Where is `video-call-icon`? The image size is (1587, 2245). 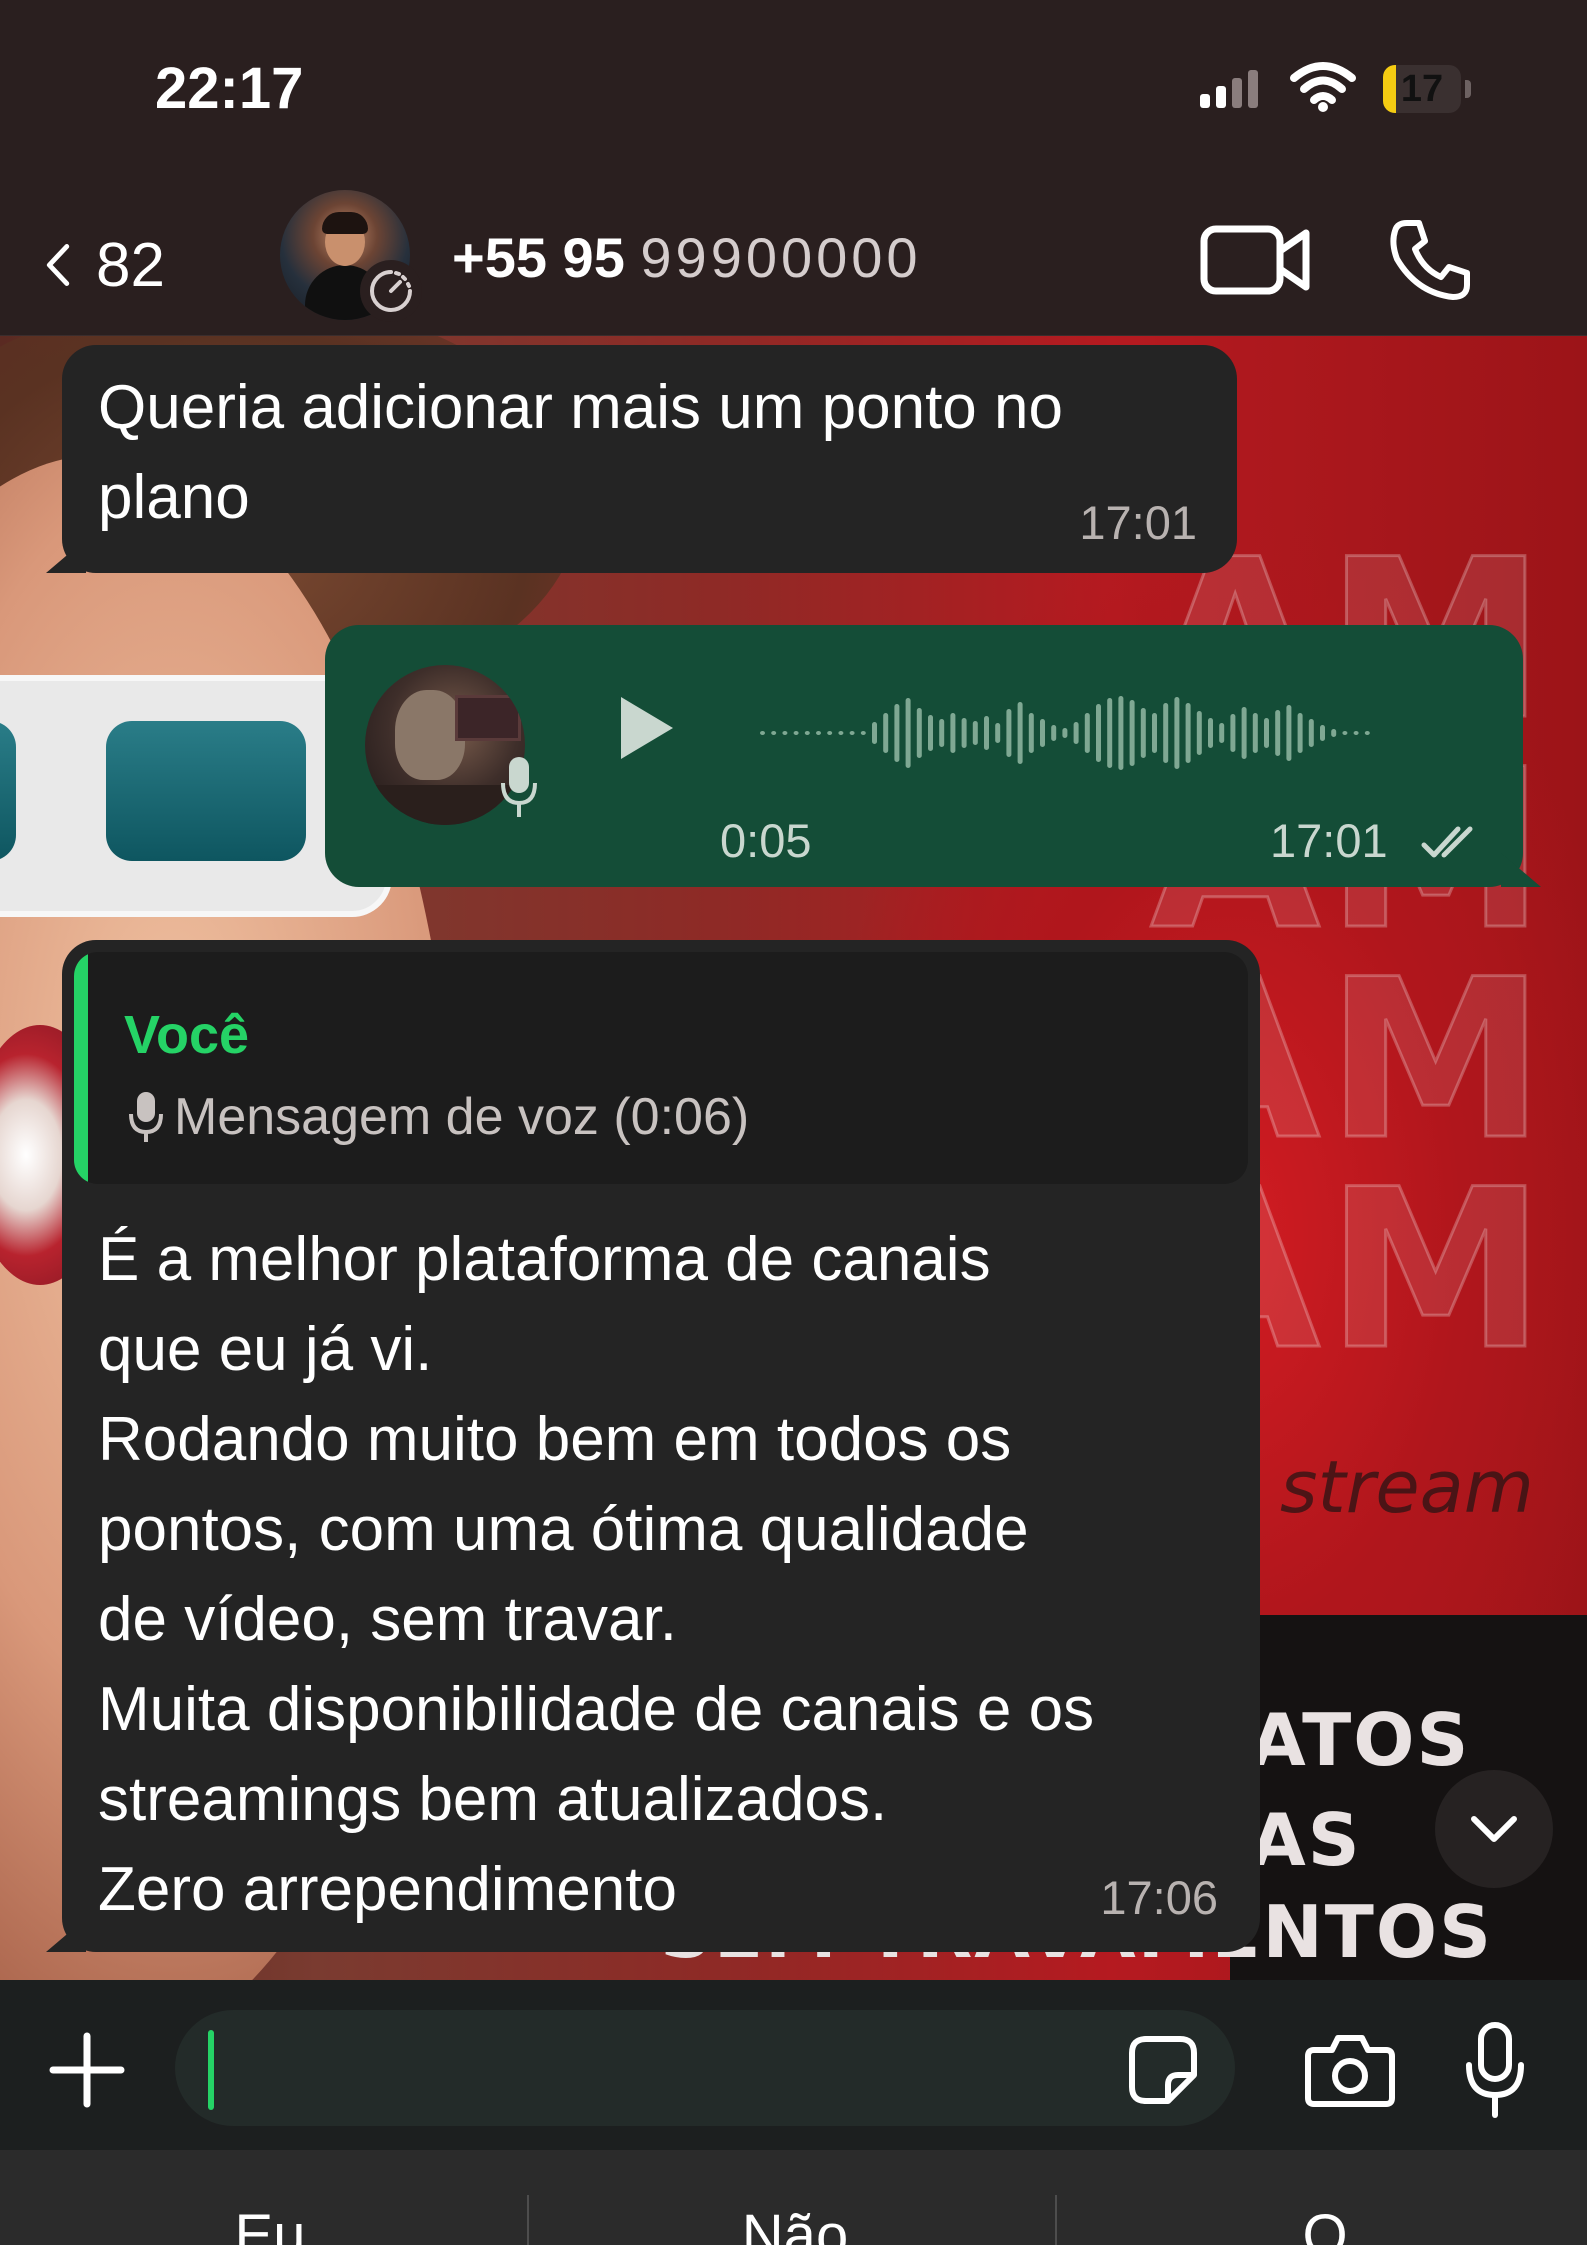 video-call-icon is located at coordinates (1254, 260).